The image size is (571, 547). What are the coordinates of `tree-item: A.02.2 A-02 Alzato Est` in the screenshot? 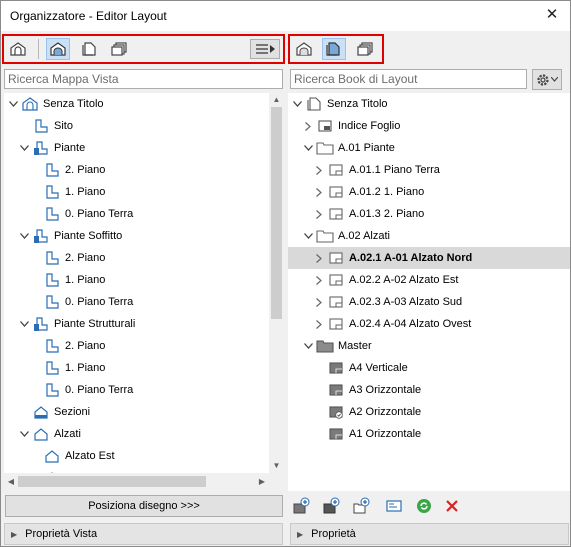 It's located at (429, 280).